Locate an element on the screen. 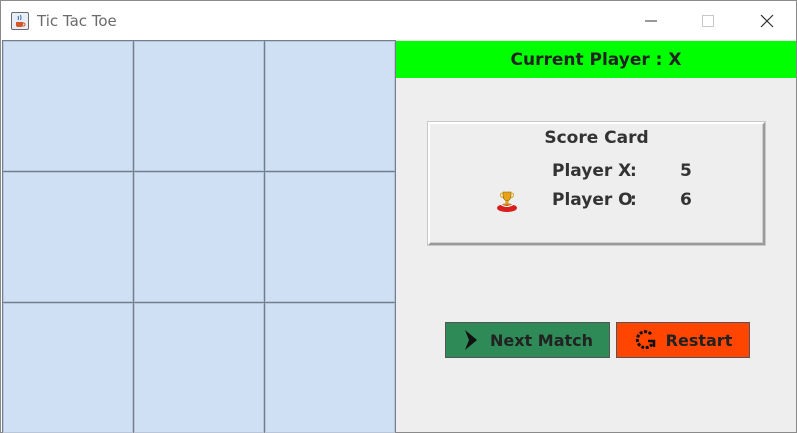 The width and height of the screenshot is (797, 433). minimize-icon is located at coordinates (651, 20).